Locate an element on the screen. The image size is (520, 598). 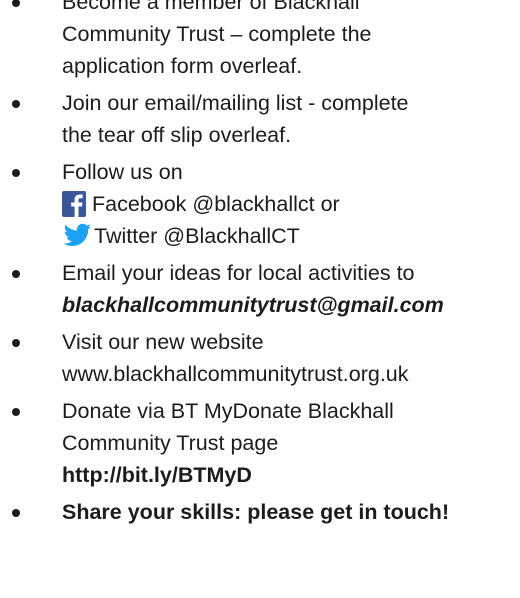
list-item-share-skills: Share your skills: please get in touch! is located at coordinates (260, 512).